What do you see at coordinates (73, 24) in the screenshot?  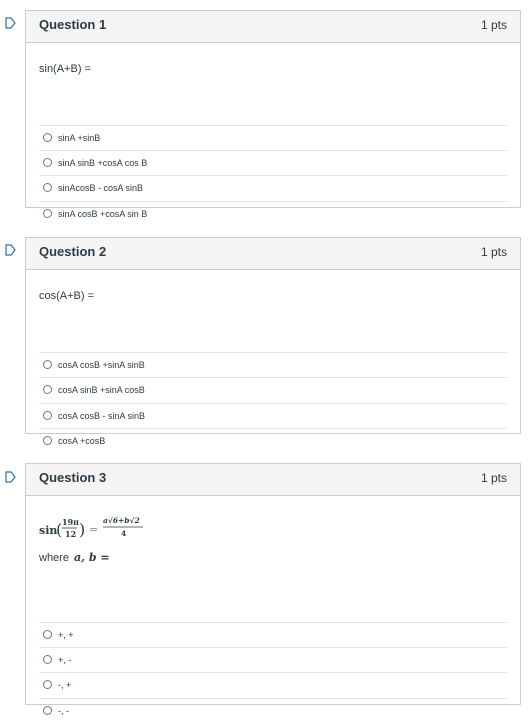 I see `question-1-title: Question 1` at bounding box center [73, 24].